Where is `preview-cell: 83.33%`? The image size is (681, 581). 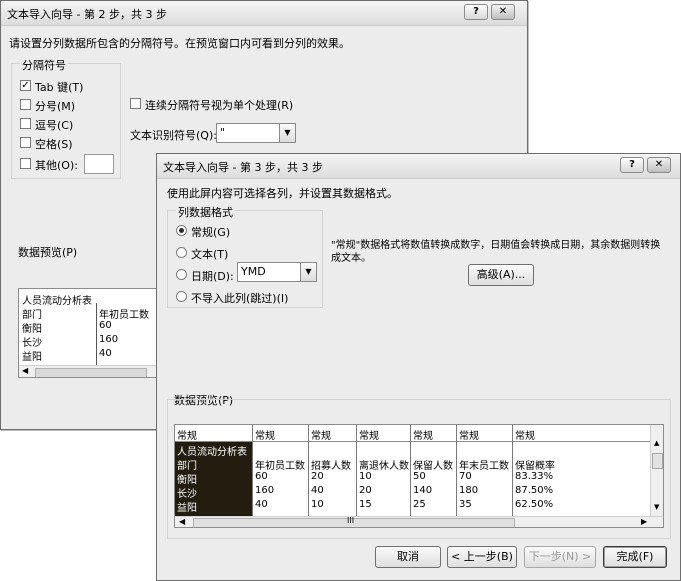
preview-cell: 83.33% is located at coordinates (534, 476).